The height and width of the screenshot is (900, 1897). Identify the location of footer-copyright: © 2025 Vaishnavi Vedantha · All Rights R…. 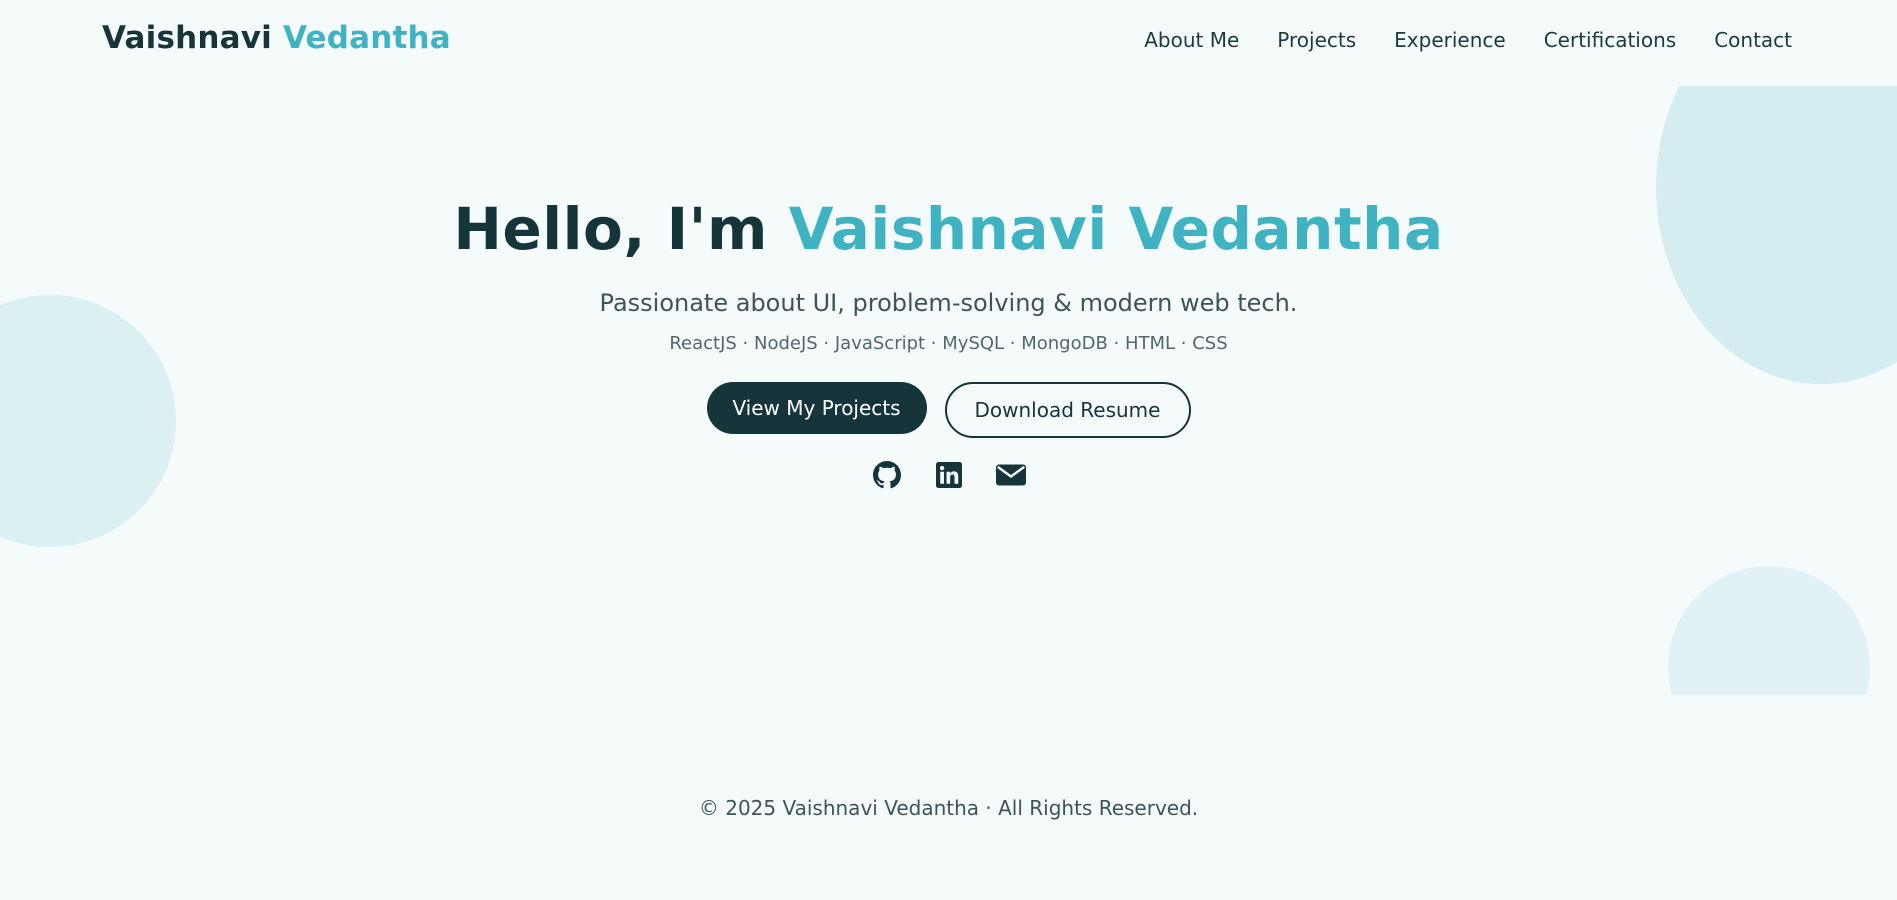
(948, 808).